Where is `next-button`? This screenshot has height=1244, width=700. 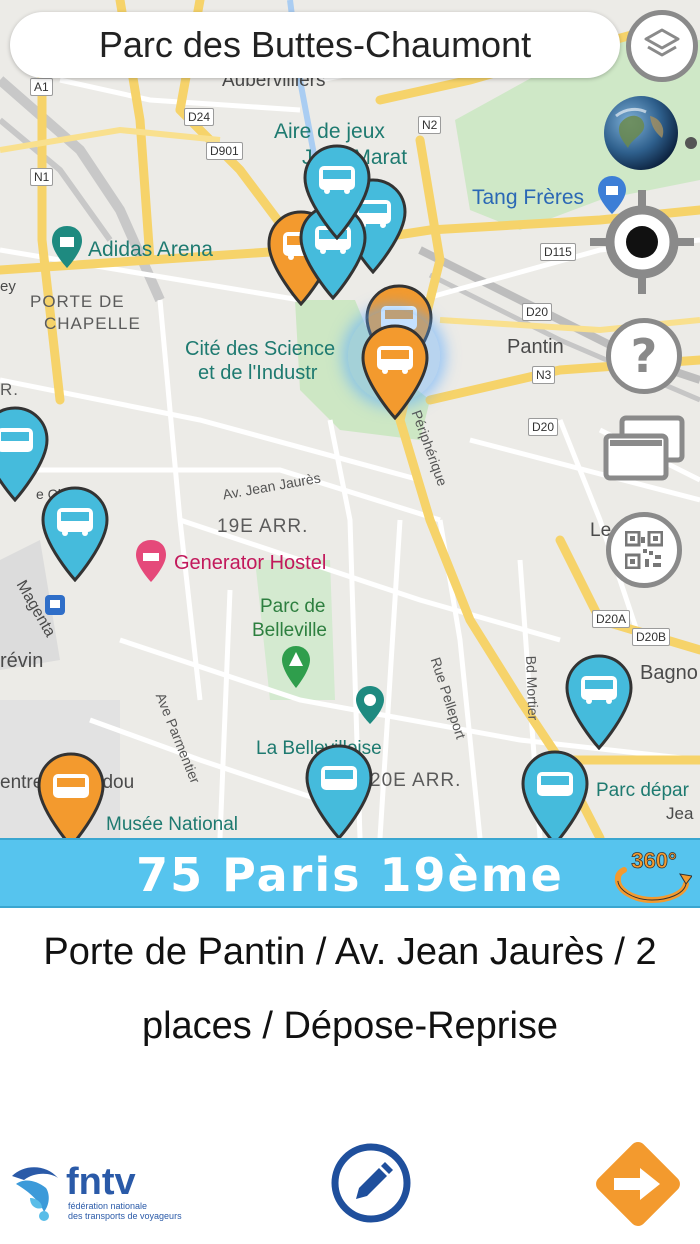
next-button is located at coordinates (638, 1184).